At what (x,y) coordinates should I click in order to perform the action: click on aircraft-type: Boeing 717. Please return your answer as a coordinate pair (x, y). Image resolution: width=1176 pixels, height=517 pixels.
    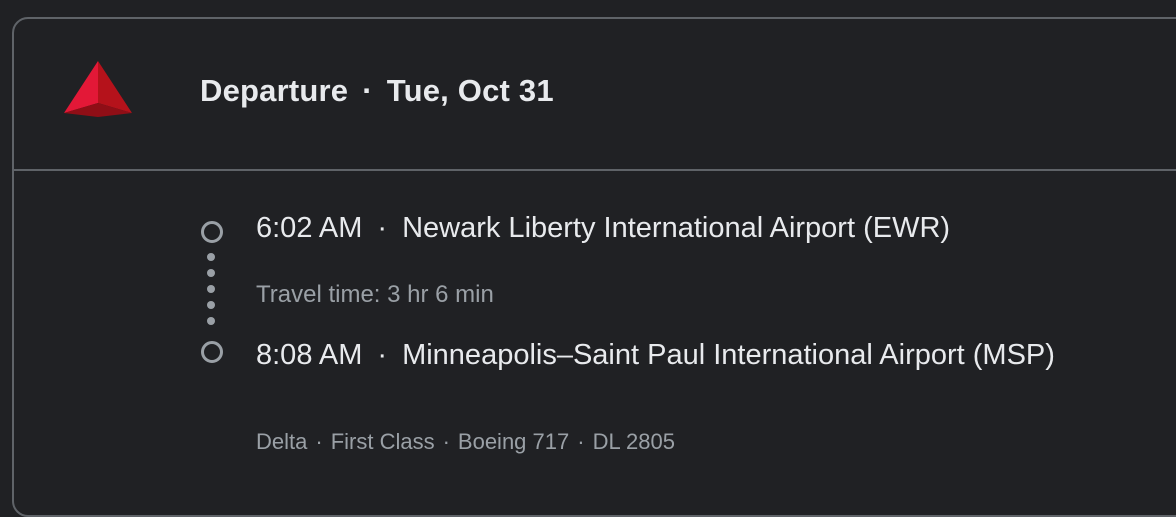
    Looking at the image, I should click on (513, 441).